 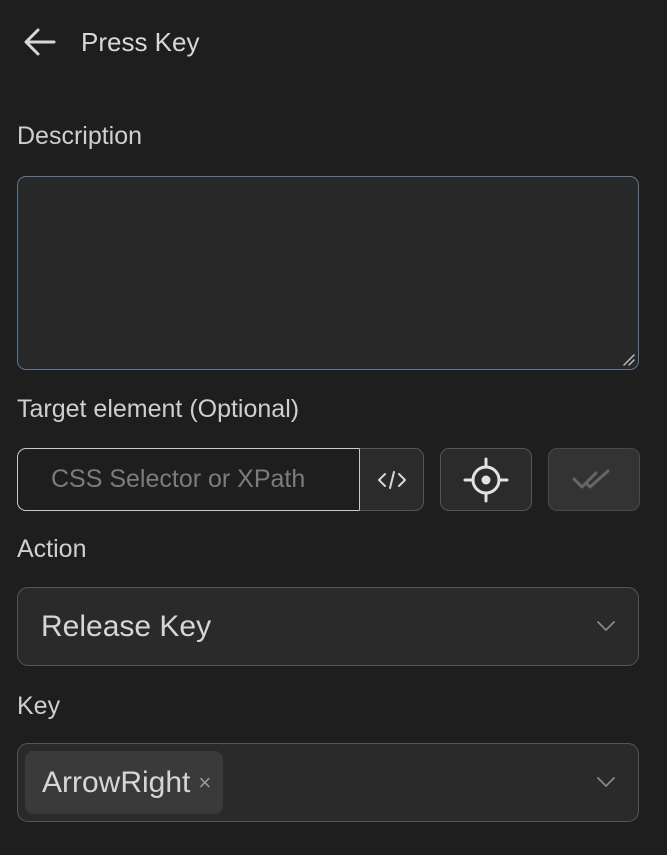 I want to click on selector-input-wrapper, so click(x=188, y=479).